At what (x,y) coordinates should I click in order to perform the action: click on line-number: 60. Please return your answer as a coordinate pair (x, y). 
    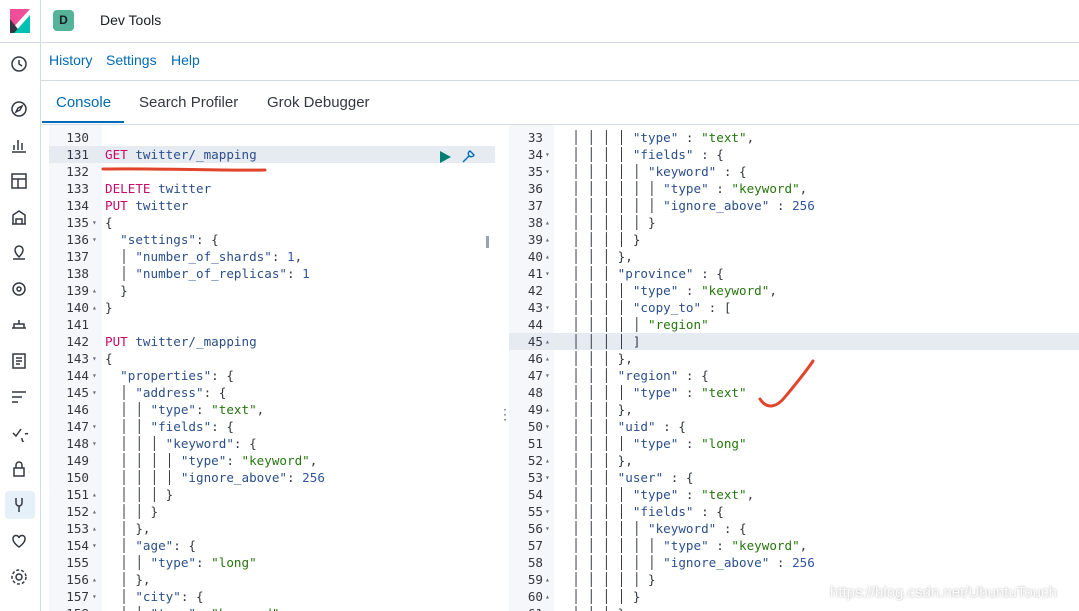
    Looking at the image, I should click on (535, 596).